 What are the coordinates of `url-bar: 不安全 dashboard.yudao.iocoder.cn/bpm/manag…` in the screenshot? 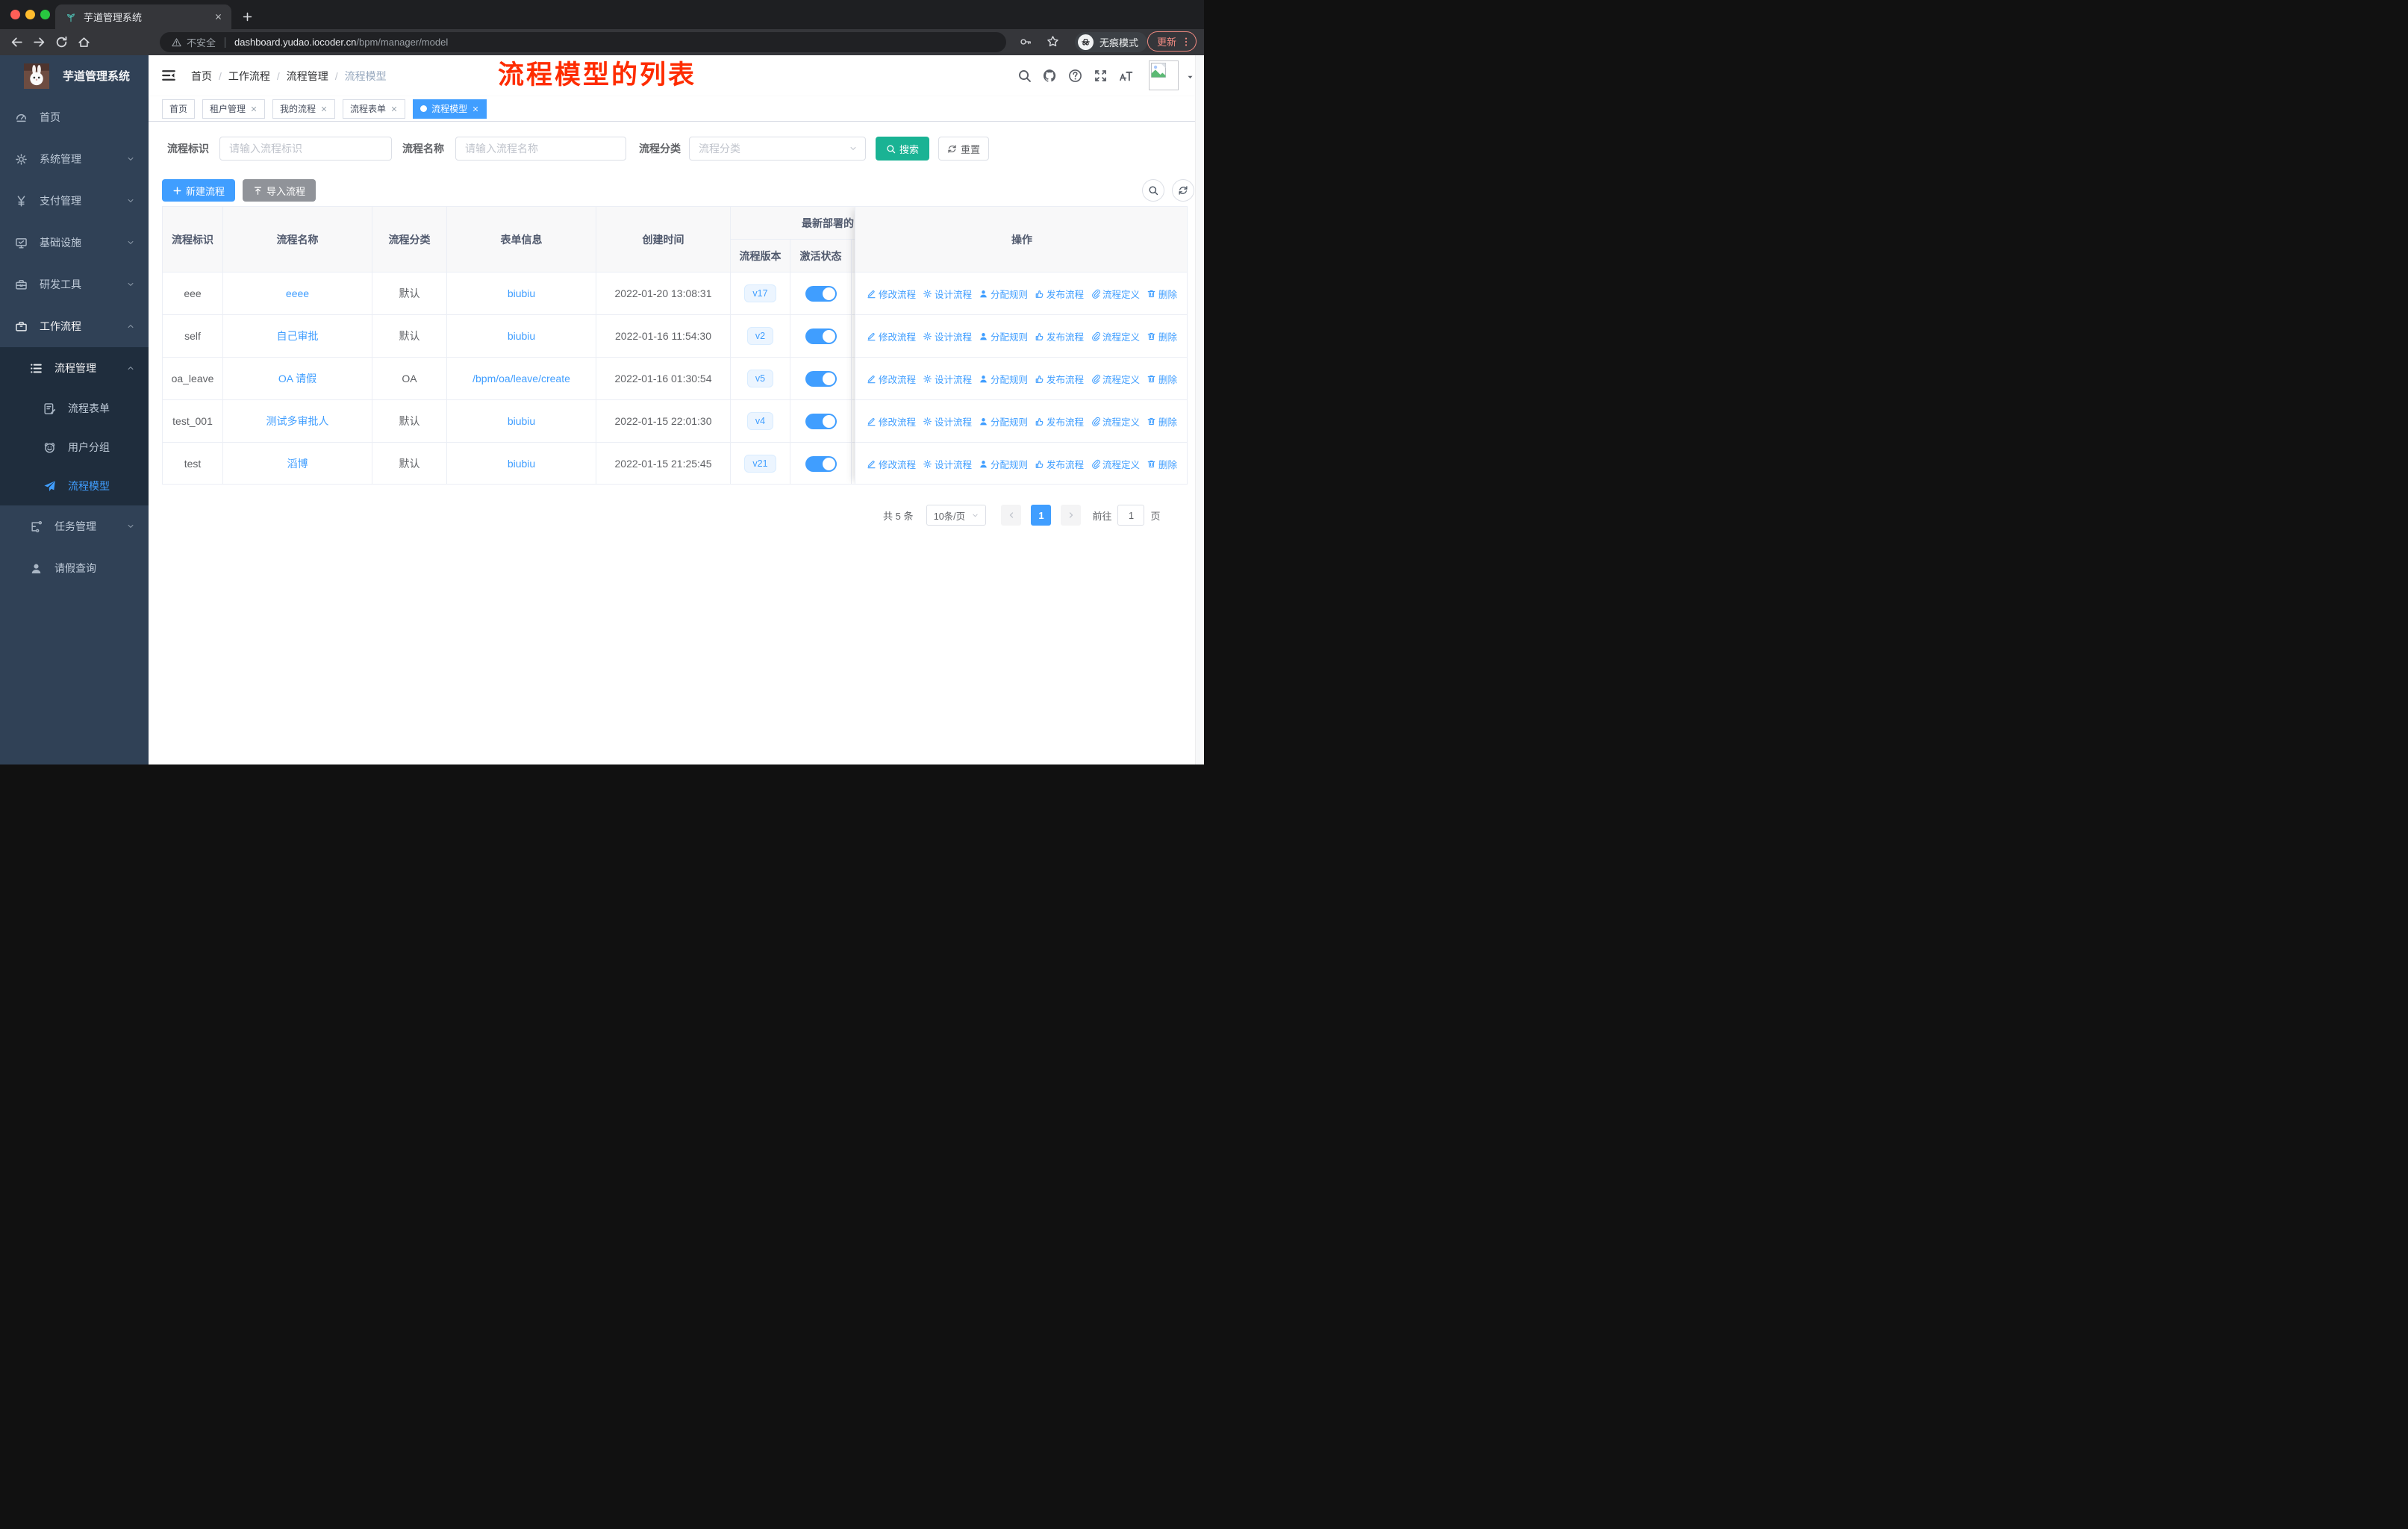 It's located at (583, 42).